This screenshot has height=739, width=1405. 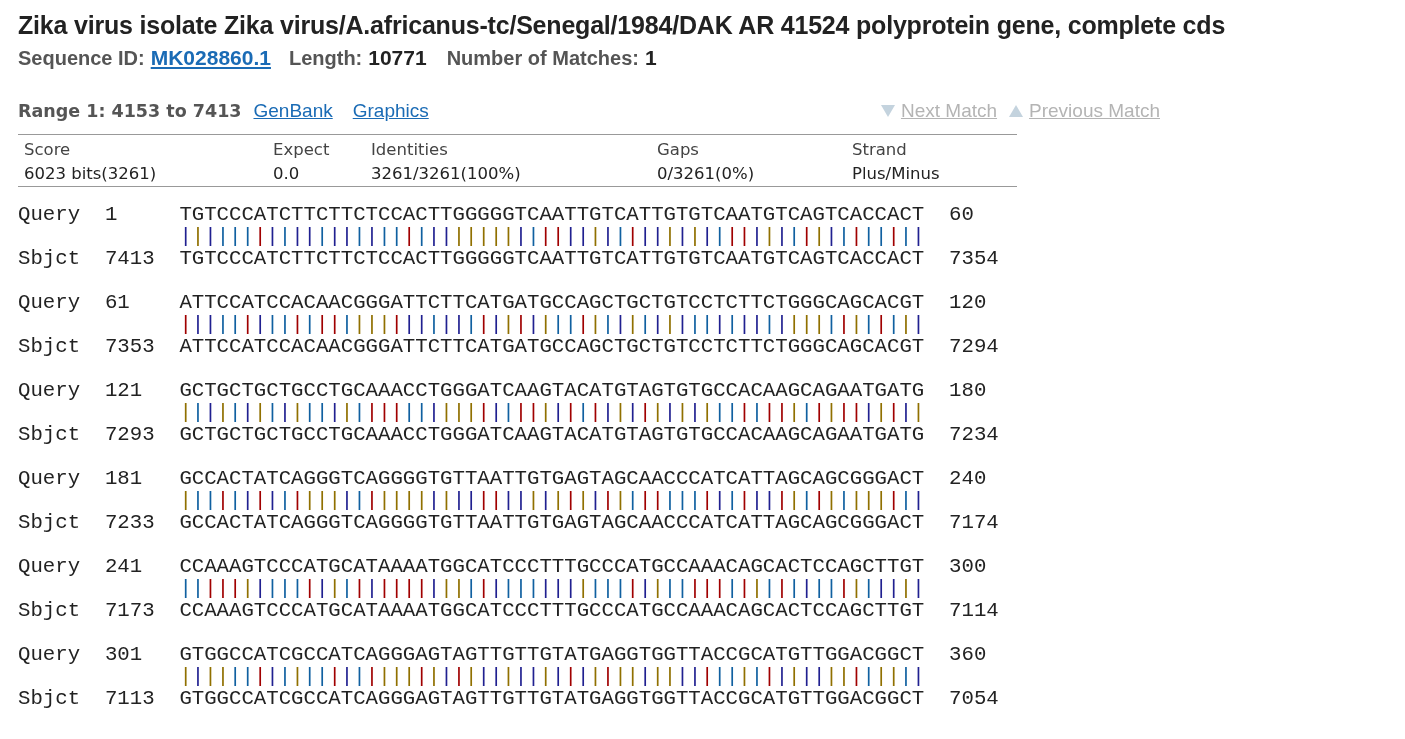 I want to click on query-start: 121, so click(x=124, y=391).